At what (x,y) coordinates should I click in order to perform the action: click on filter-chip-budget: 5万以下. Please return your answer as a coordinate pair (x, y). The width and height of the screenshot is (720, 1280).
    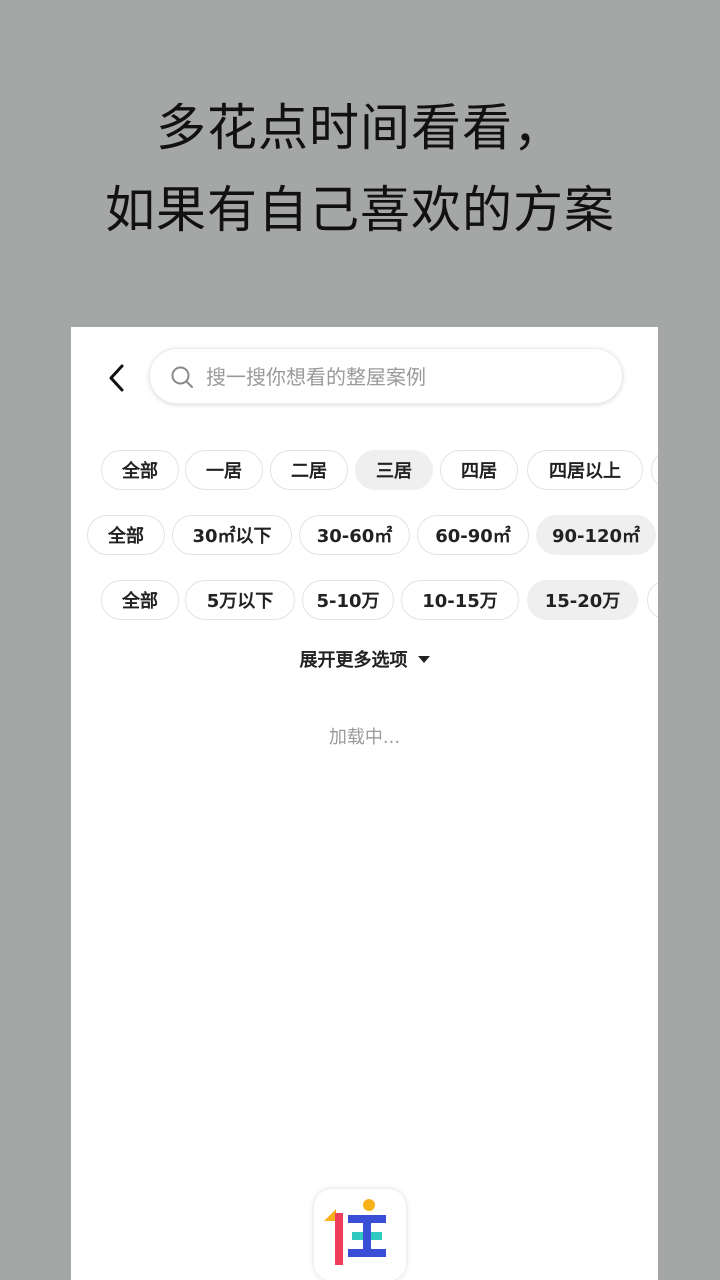
    Looking at the image, I should click on (240, 600).